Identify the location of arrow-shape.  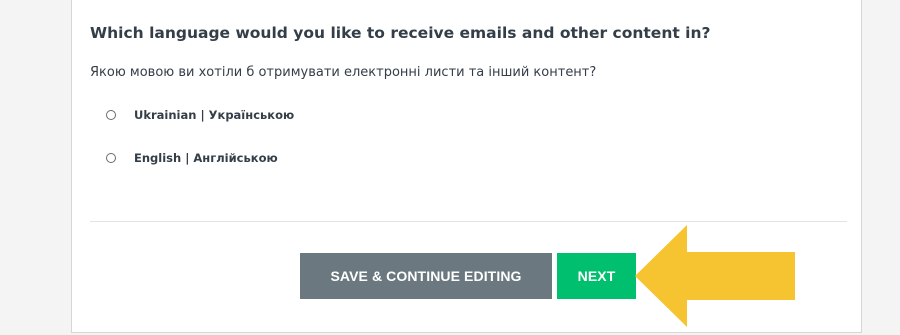
(715, 276).